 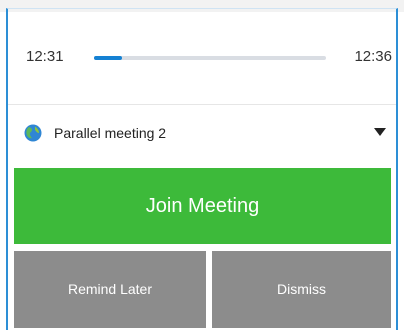 I want to click on meeting-name: Parallel meeting 2, so click(x=110, y=133).